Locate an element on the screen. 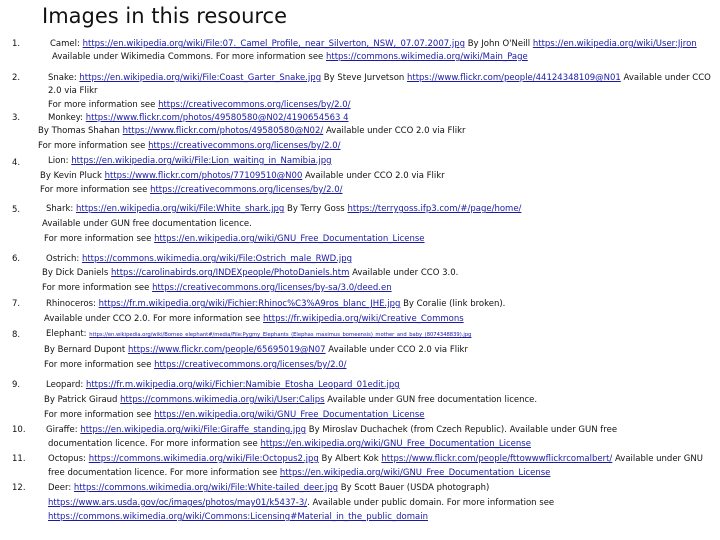 This screenshot has height=540, width=720. attribution-text: Available under GNU is located at coordinates (657, 459).